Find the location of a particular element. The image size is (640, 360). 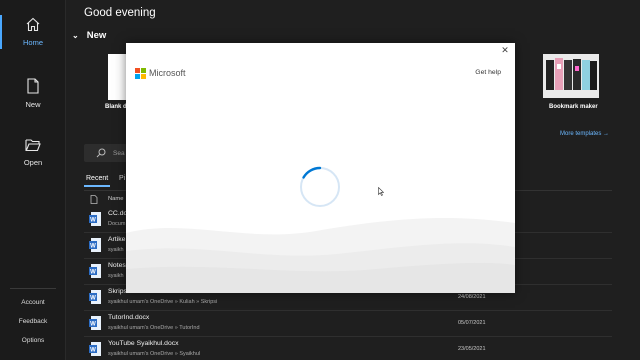

microsoft-logo-icon is located at coordinates (140, 73).